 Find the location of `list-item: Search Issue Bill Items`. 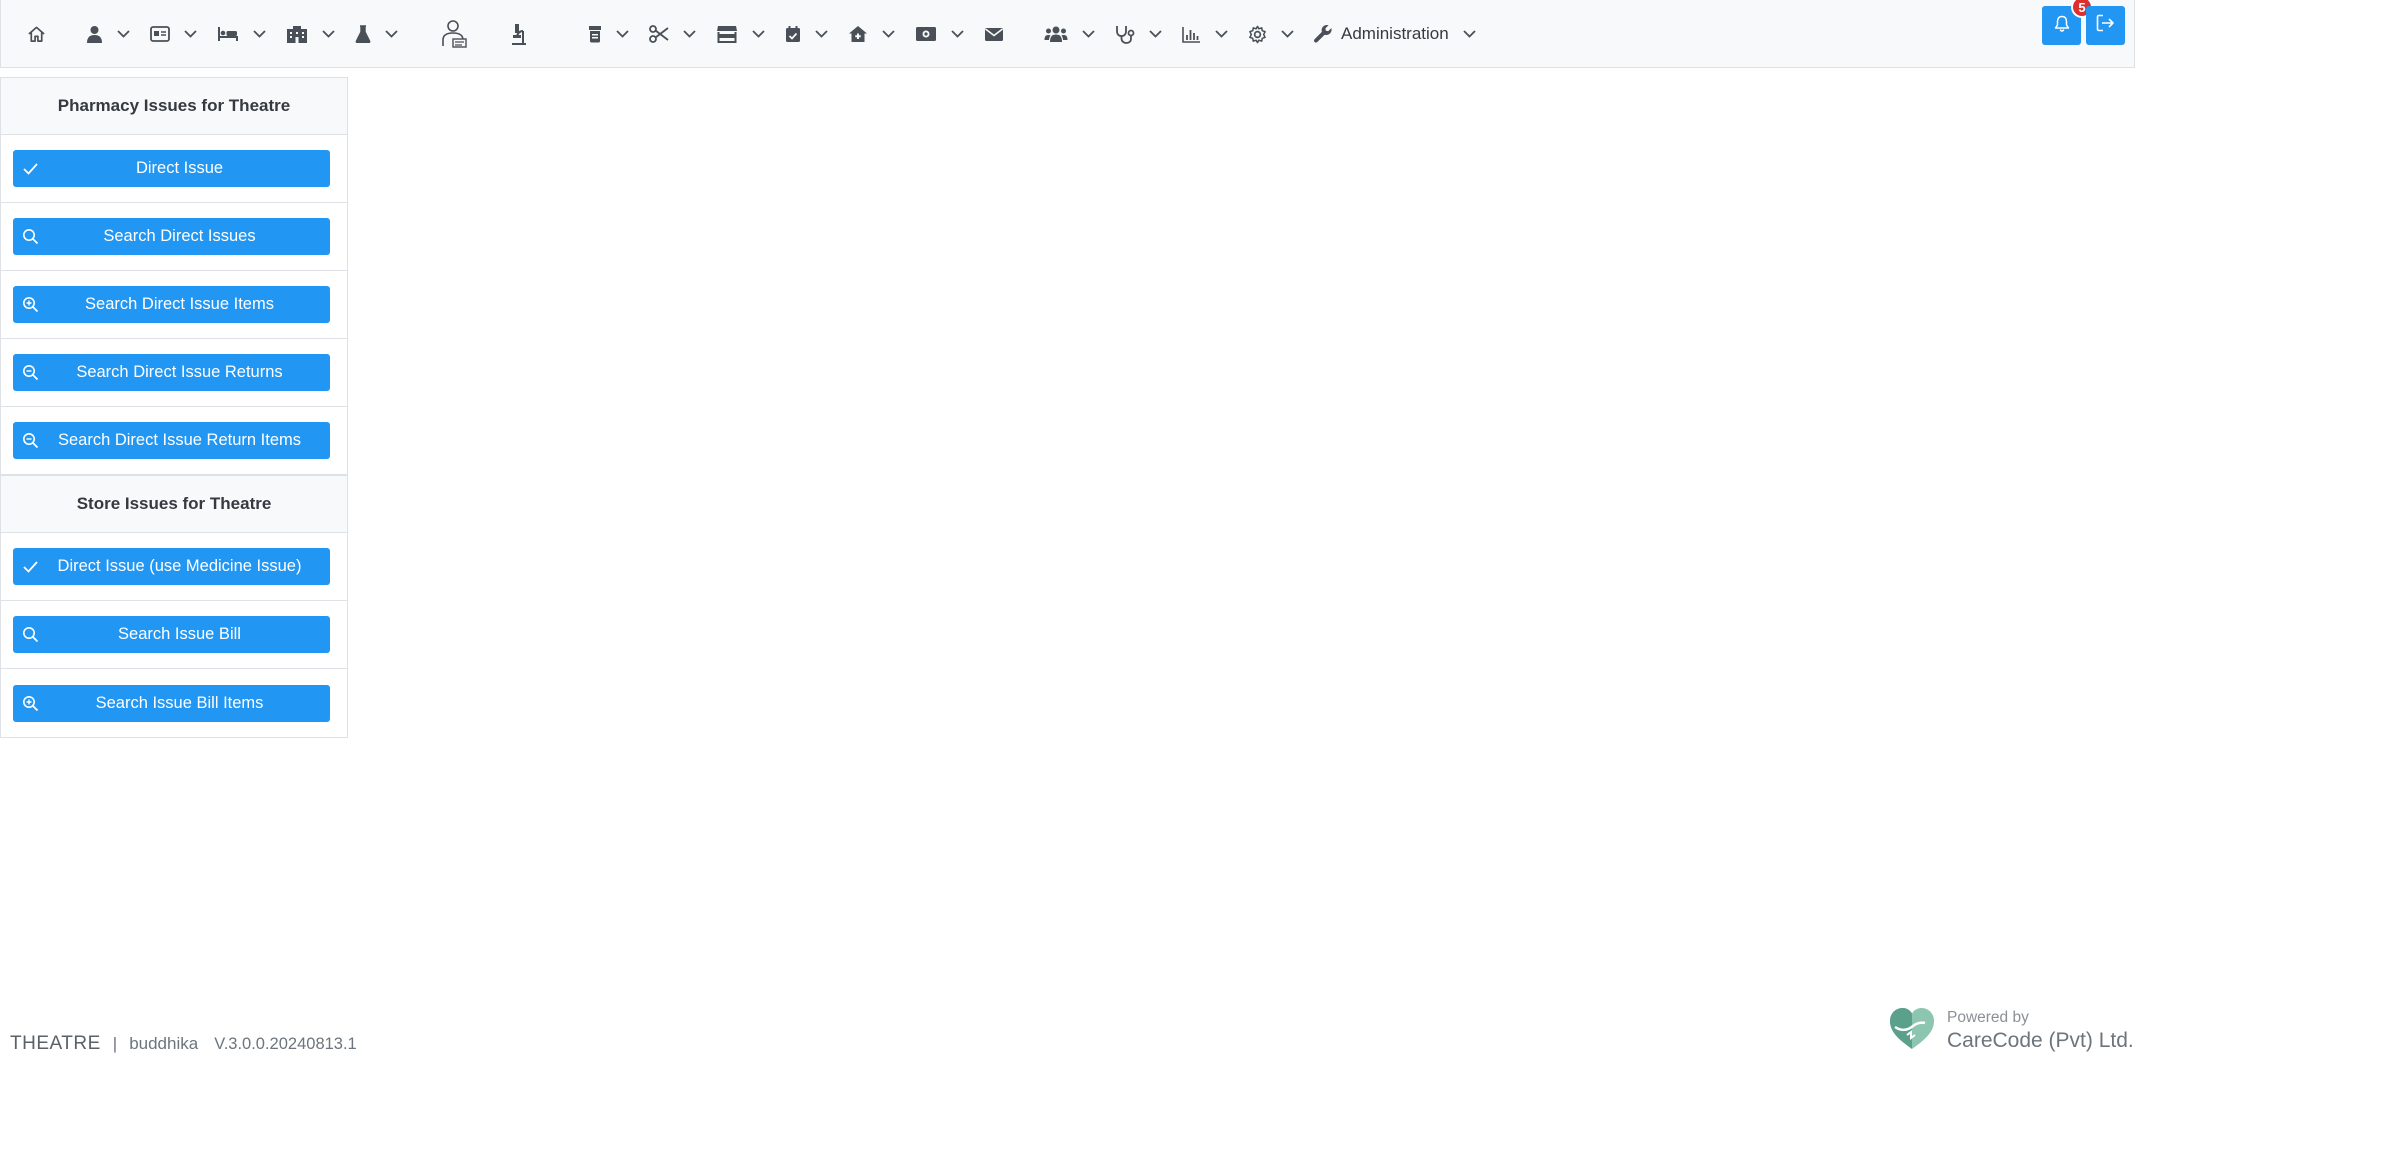

list-item: Search Issue Bill Items is located at coordinates (174, 703).